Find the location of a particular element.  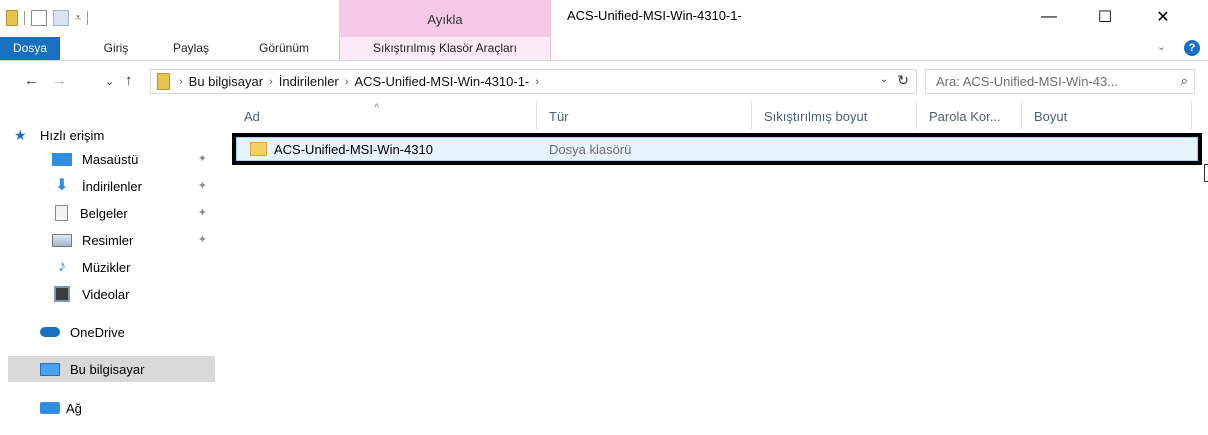

customize-toolbar-icon: ⩡ is located at coordinates (78, 18).